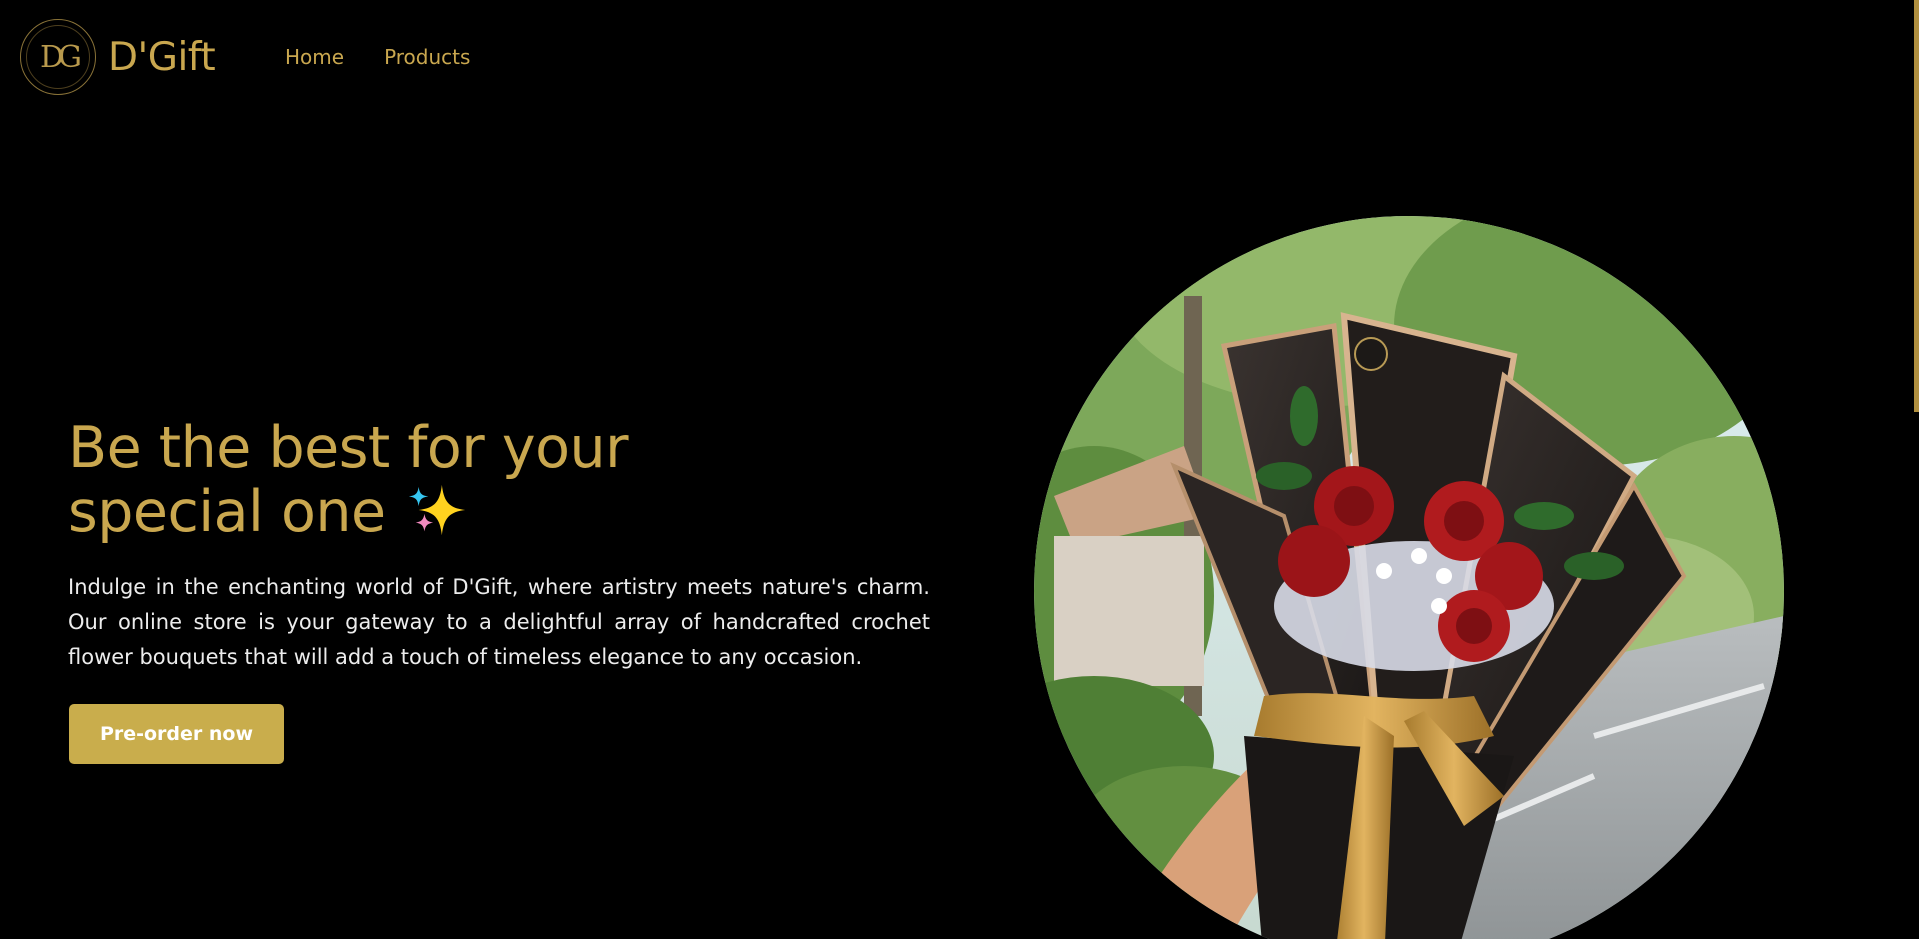 This screenshot has height=939, width=1919. I want to click on sparkles-icon, so click(437, 510).